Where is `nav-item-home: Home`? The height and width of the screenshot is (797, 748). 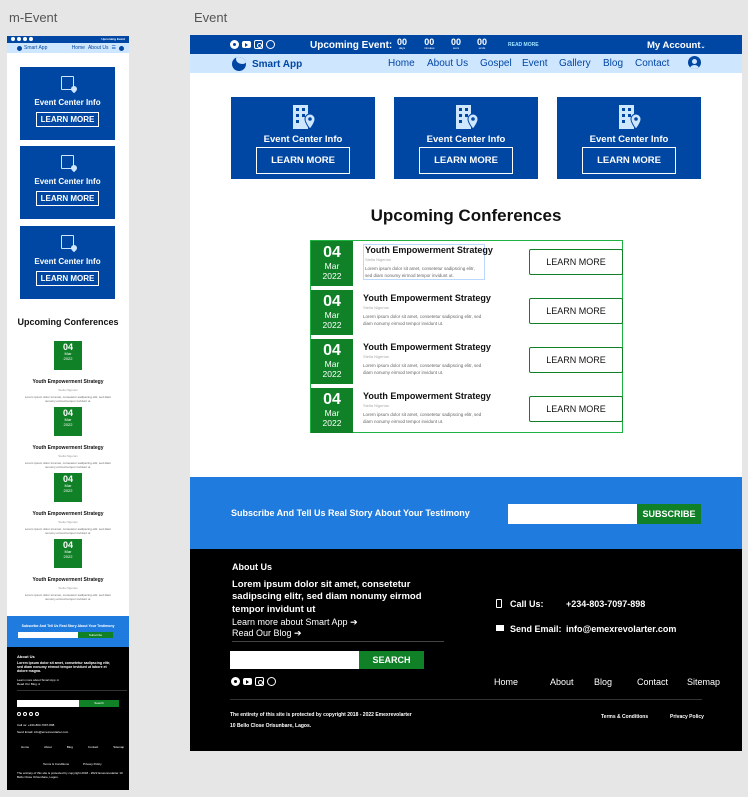 nav-item-home: Home is located at coordinates (407, 63).